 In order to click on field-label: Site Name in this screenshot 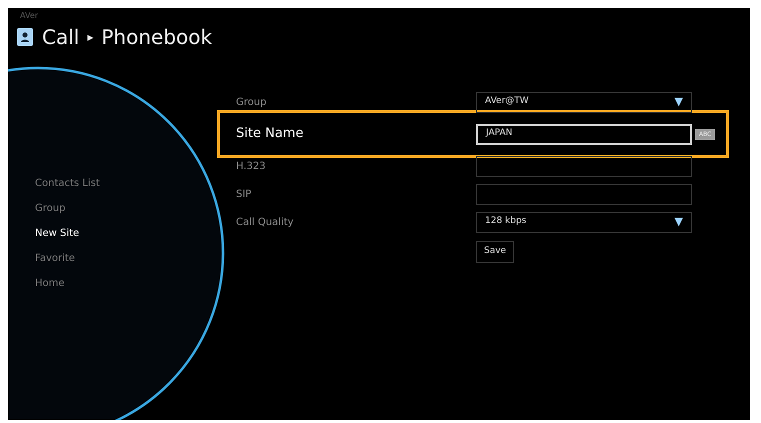, I will do `click(270, 134)`.